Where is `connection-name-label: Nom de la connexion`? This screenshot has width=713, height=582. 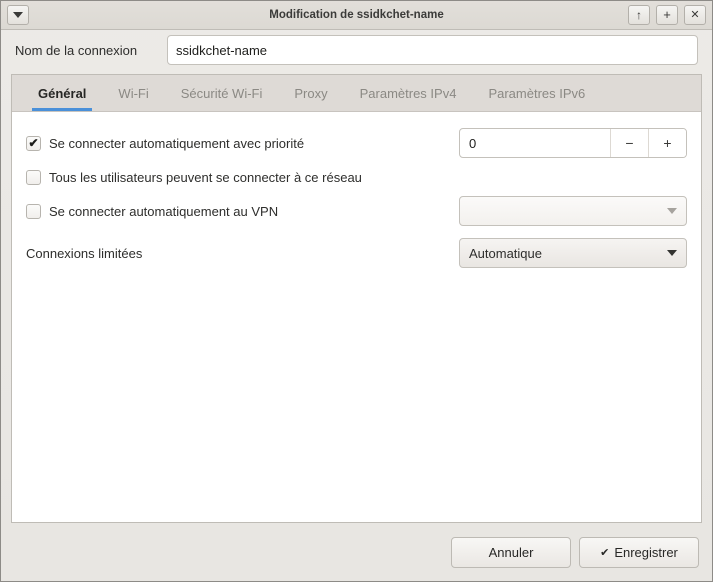
connection-name-label: Nom de la connexion is located at coordinates (76, 50).